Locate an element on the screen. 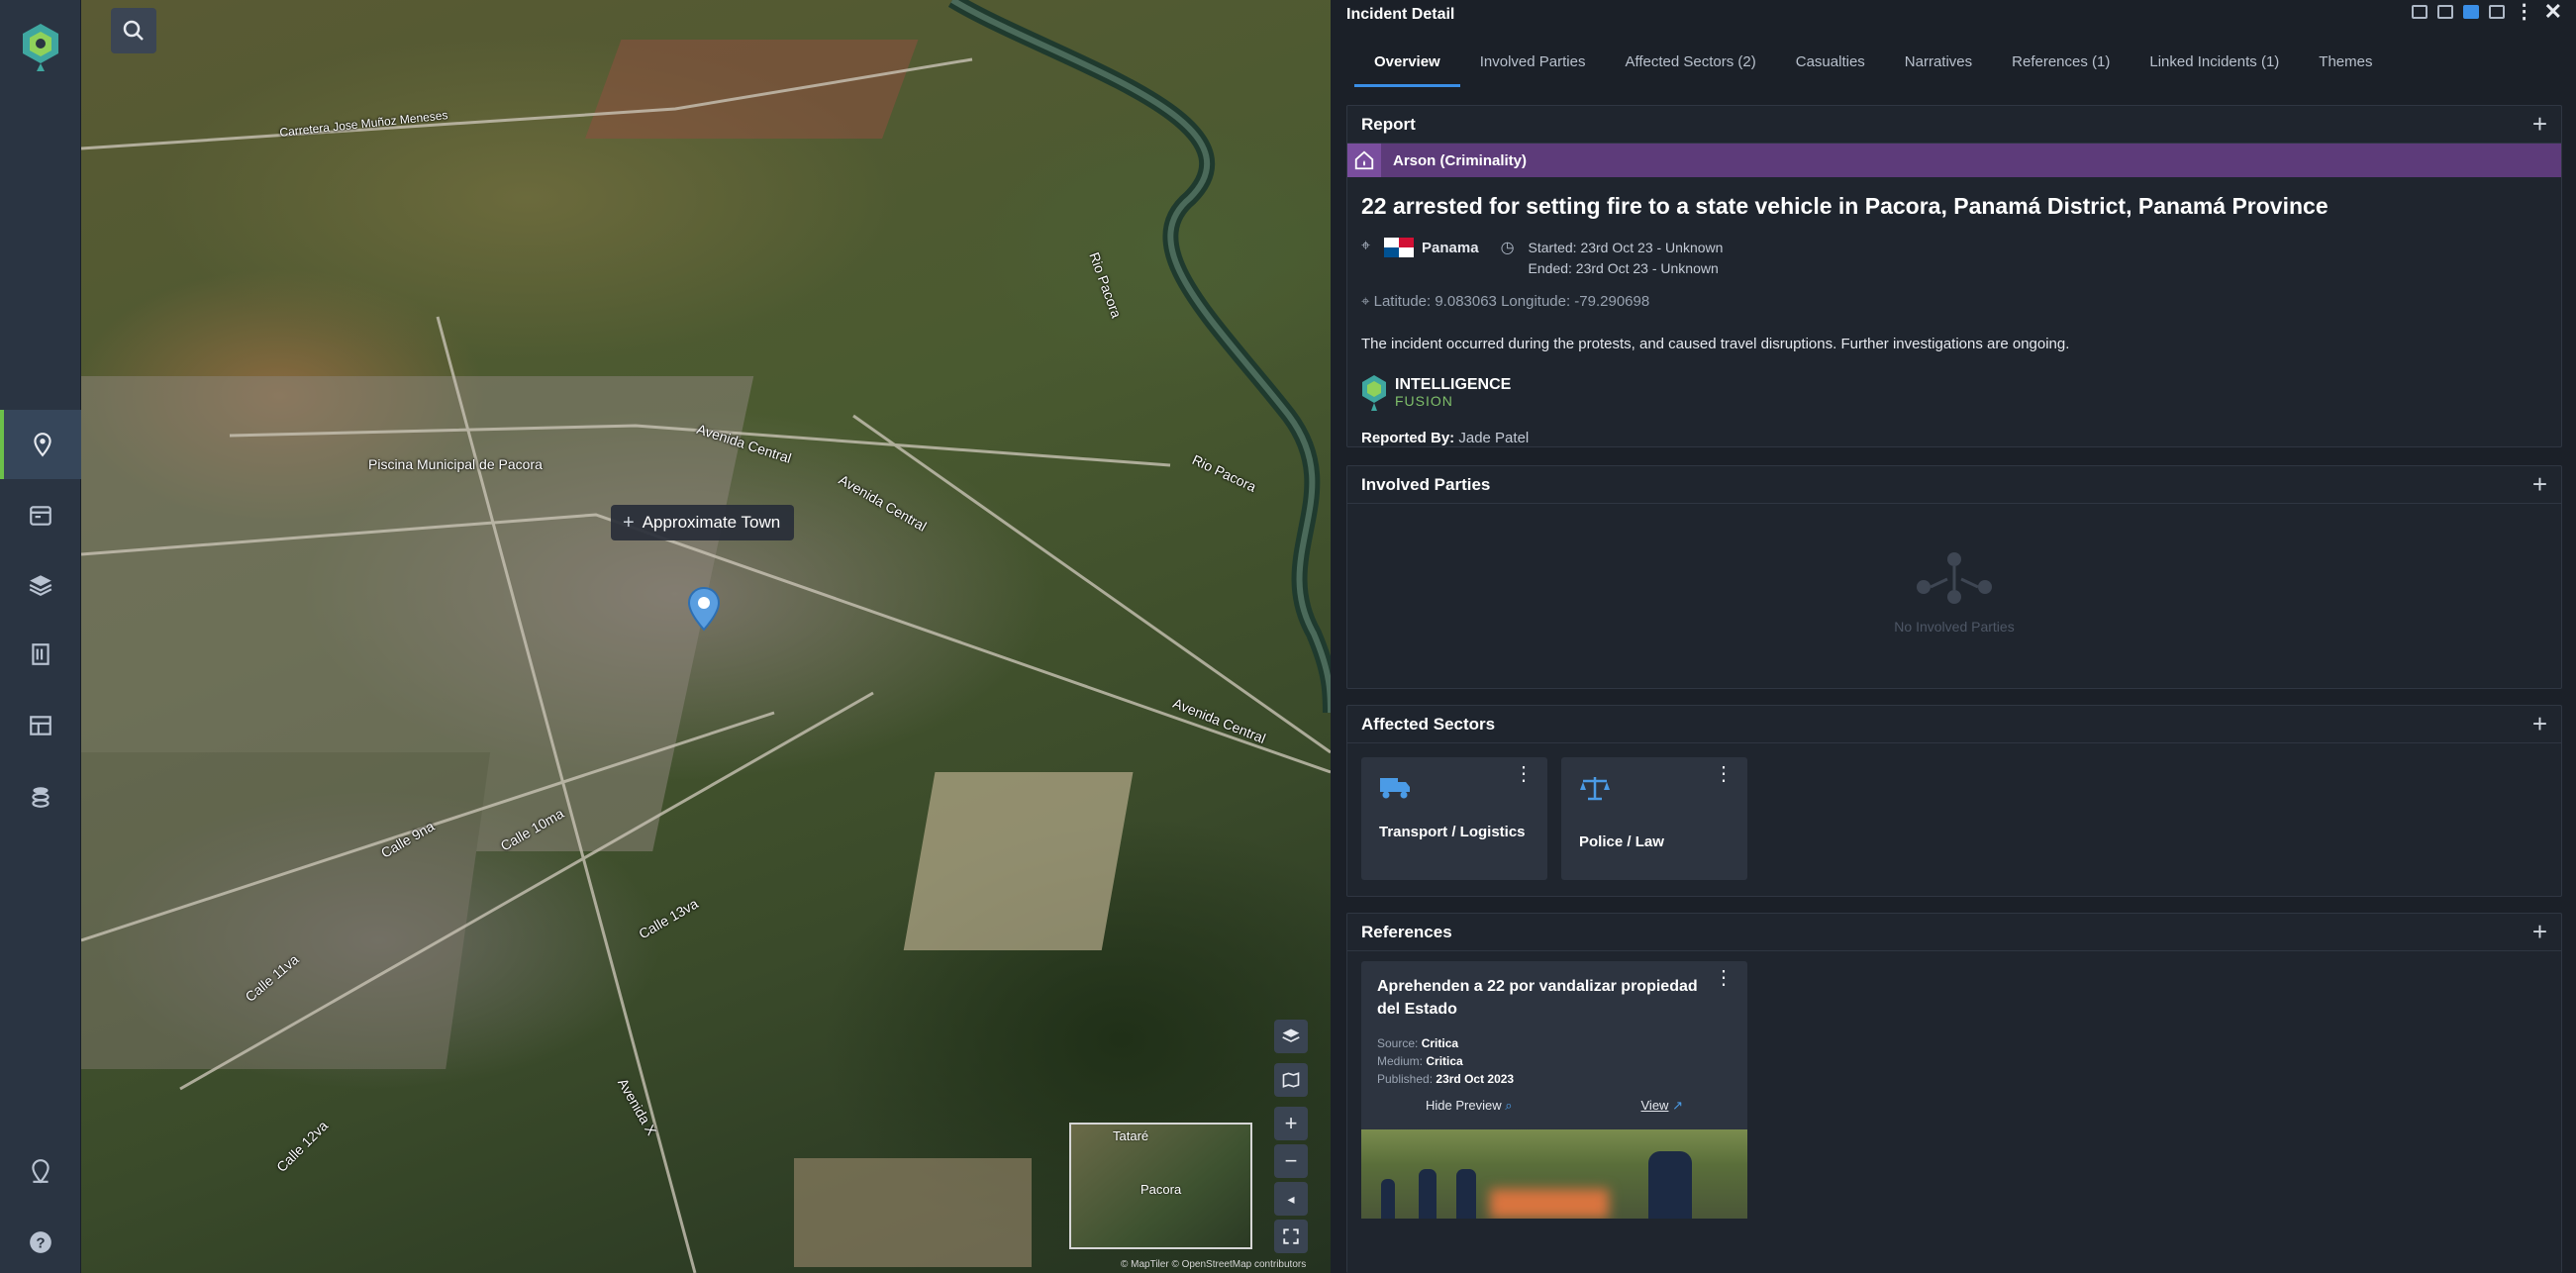 This screenshot has height=1273, width=2576. layout-split-icon is located at coordinates (2445, 12).